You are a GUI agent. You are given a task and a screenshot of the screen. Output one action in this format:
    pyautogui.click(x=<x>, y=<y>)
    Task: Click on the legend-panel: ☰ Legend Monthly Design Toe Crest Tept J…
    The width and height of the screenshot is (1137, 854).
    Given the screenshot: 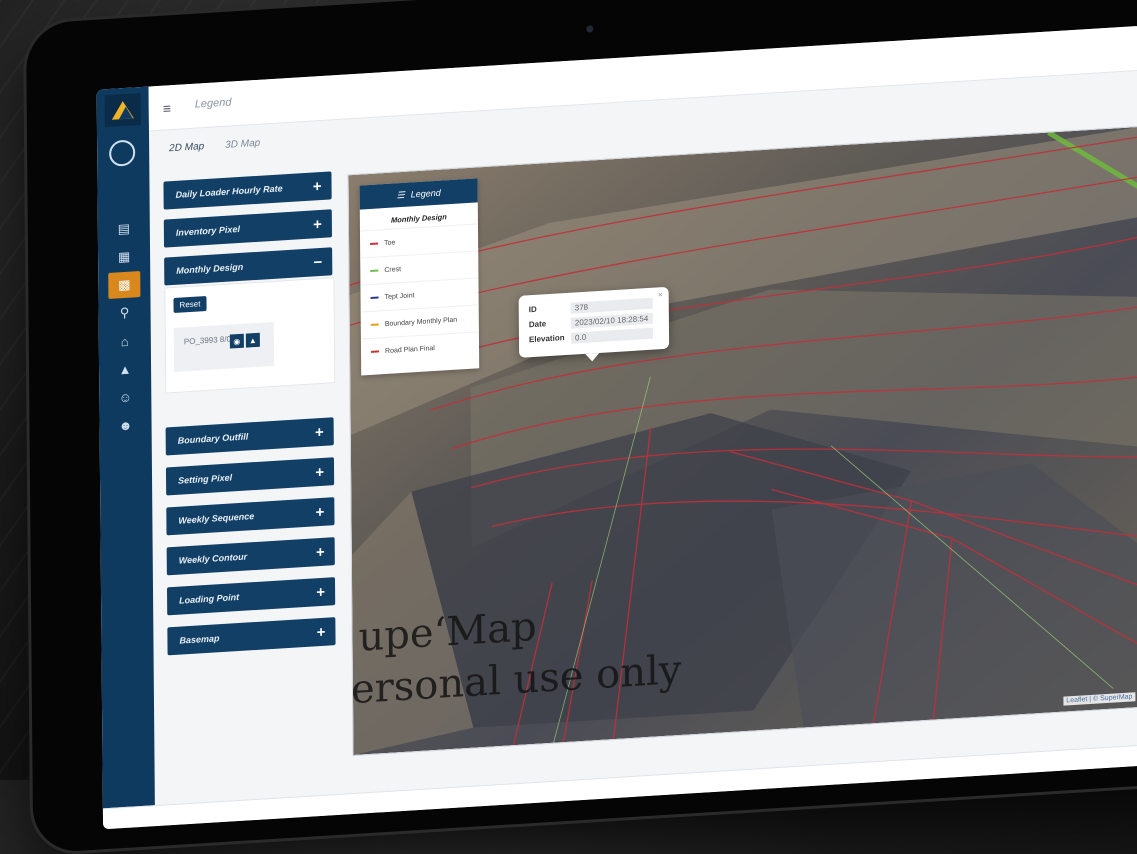 What is the action you would take?
    pyautogui.click(x=419, y=277)
    